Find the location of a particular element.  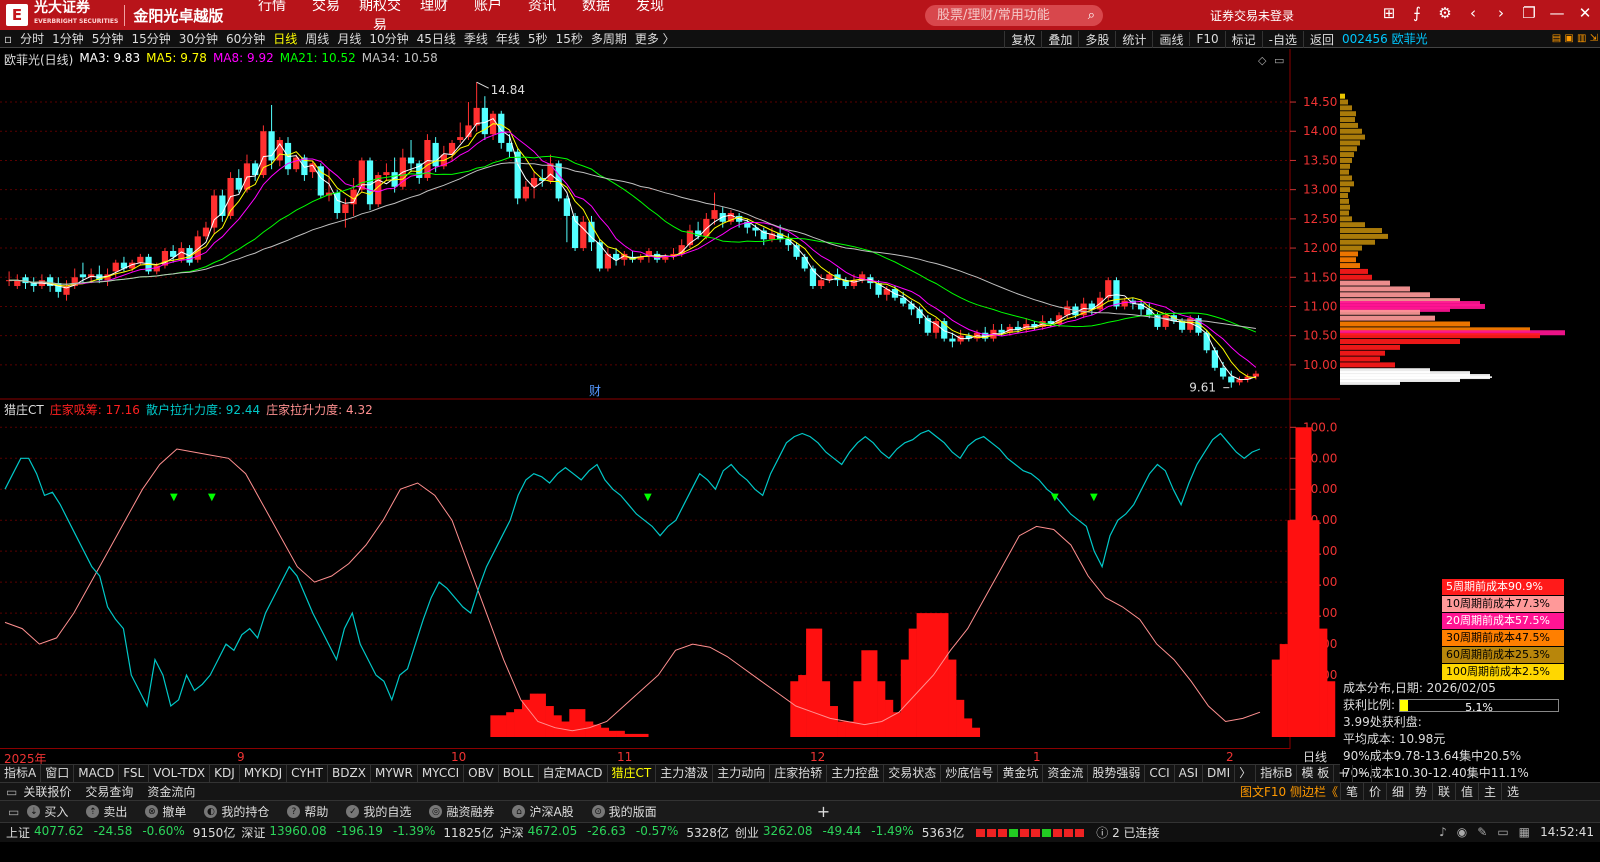

formula-icon: ⨍ is located at coordinates (1417, 13).